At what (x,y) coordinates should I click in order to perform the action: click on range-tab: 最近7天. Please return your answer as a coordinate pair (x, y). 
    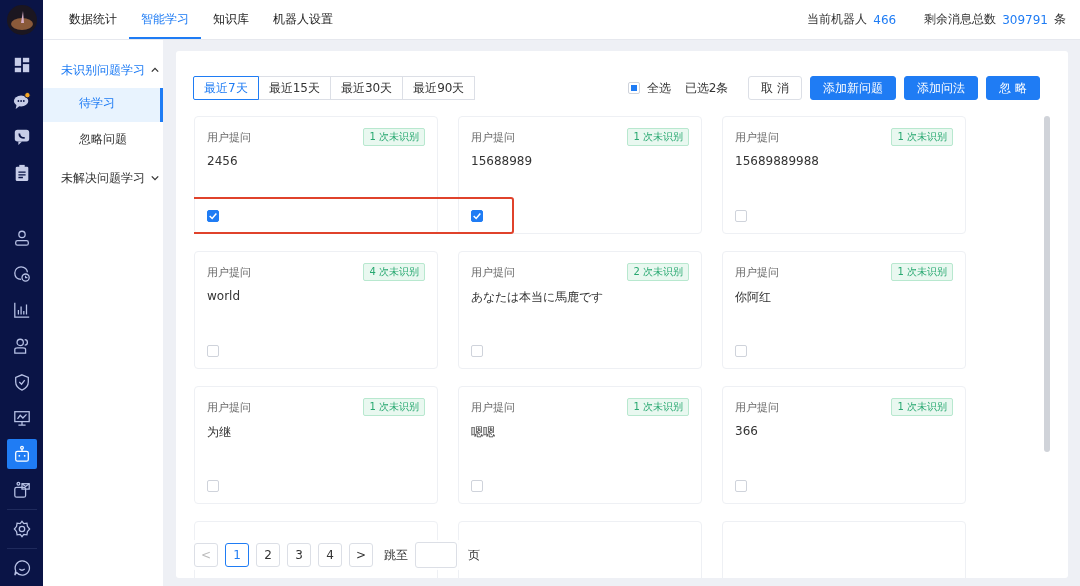
    Looking at the image, I should click on (226, 88).